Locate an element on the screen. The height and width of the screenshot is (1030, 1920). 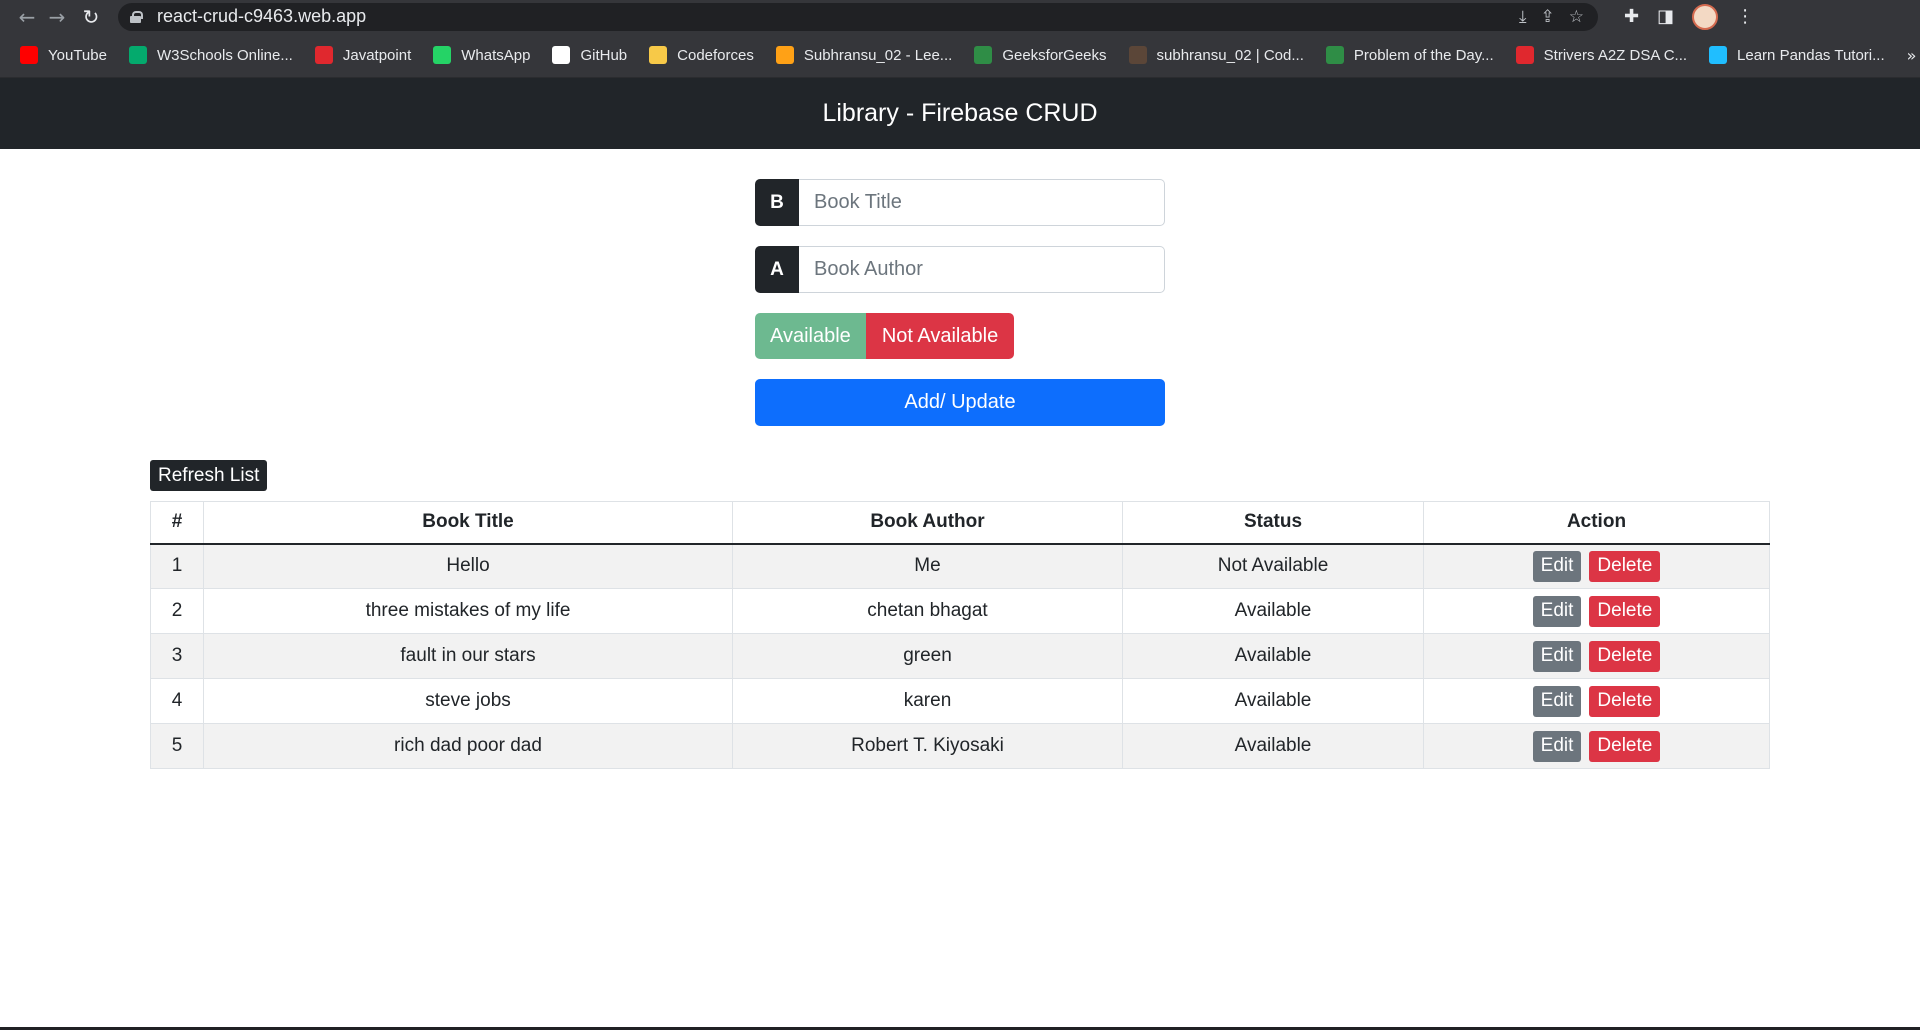
youtube-icon is located at coordinates (29, 55).